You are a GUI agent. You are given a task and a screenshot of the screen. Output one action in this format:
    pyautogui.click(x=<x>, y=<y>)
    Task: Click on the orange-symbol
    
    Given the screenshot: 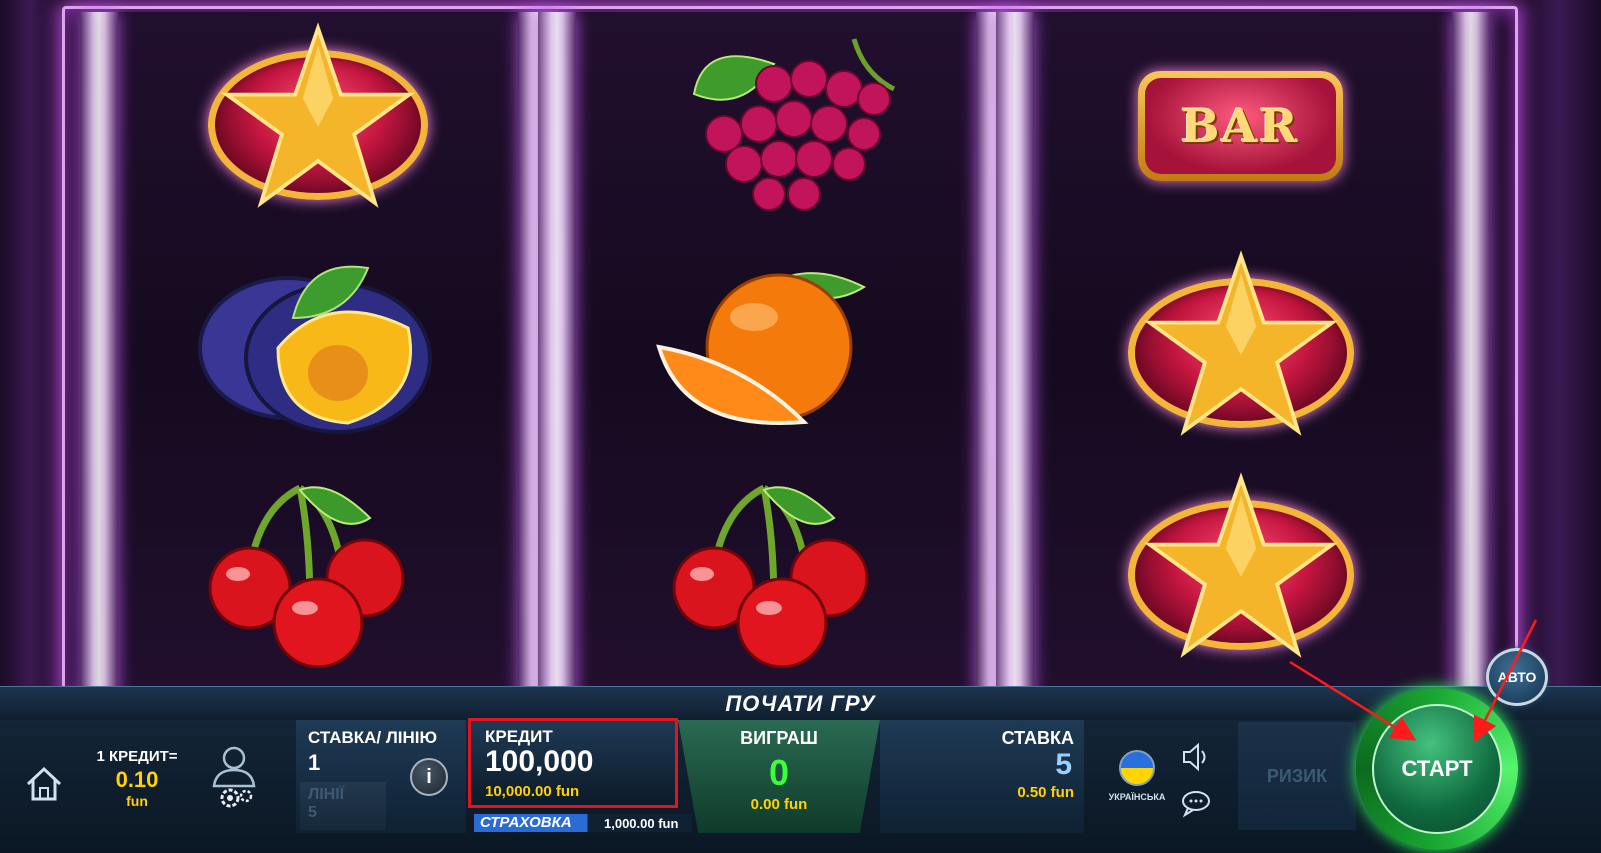 What is the action you would take?
    pyautogui.click(x=767, y=352)
    